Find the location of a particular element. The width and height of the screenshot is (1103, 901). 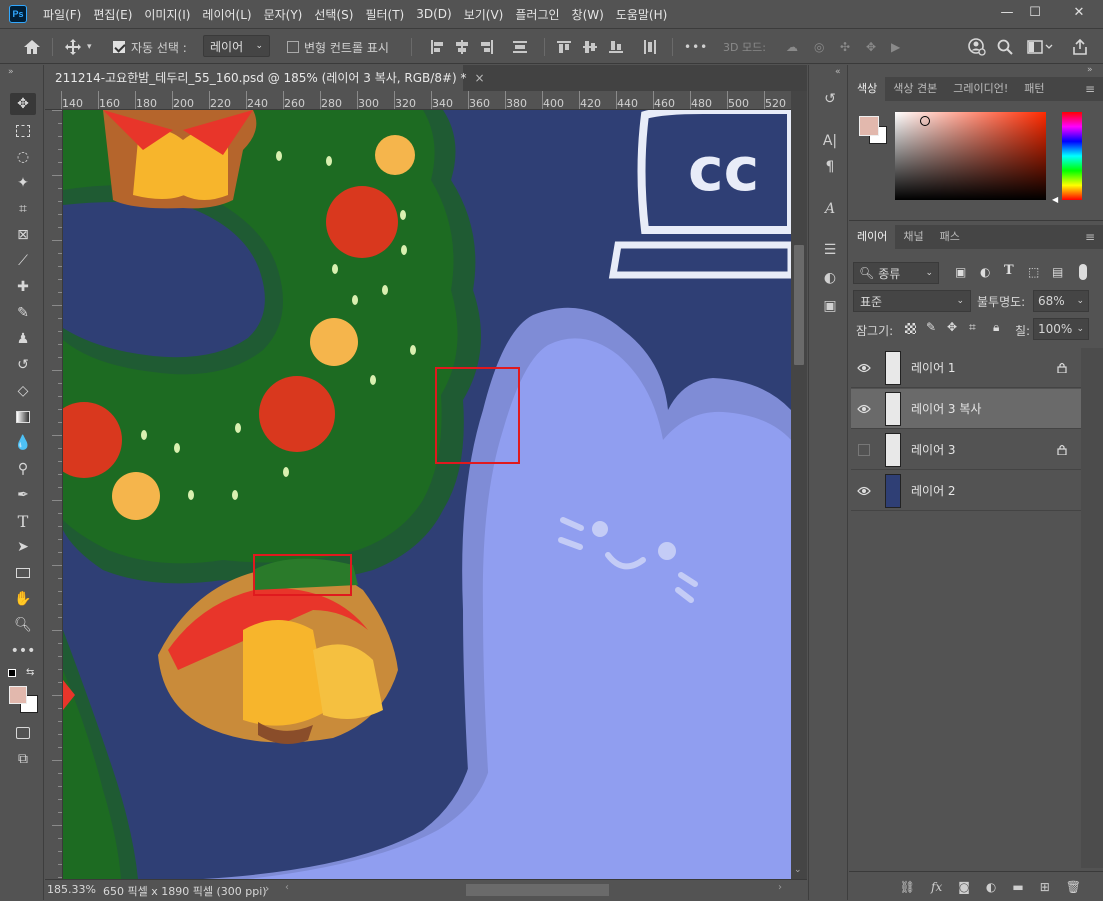

align-top-icon is located at coordinates (564, 47).